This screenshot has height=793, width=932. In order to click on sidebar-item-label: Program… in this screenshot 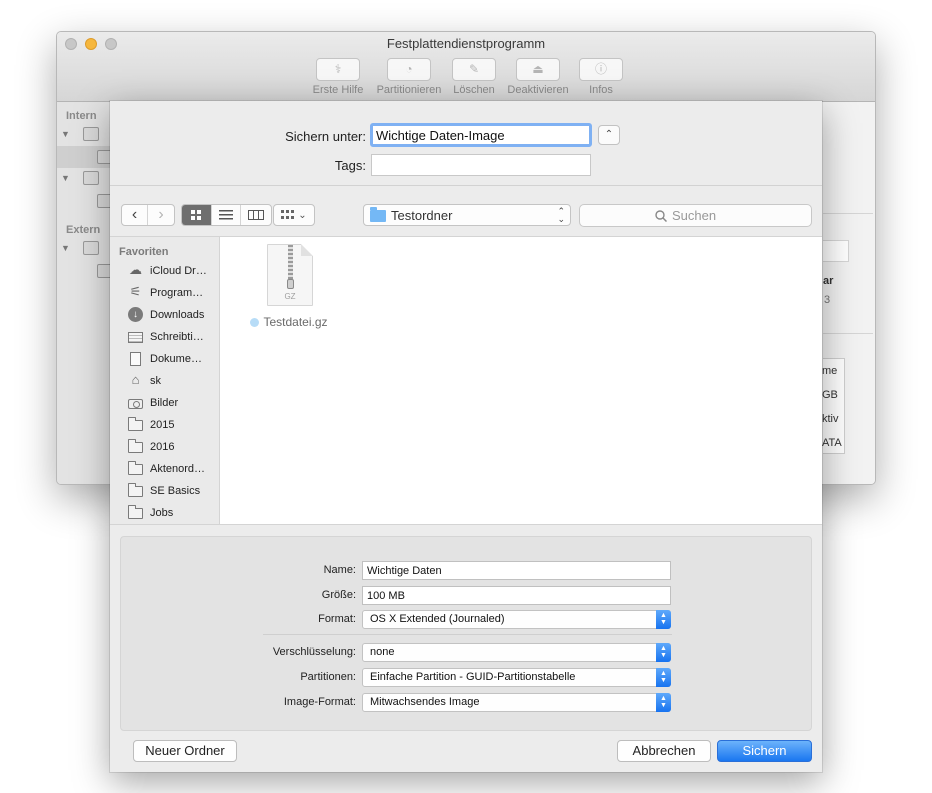, I will do `click(177, 293)`.